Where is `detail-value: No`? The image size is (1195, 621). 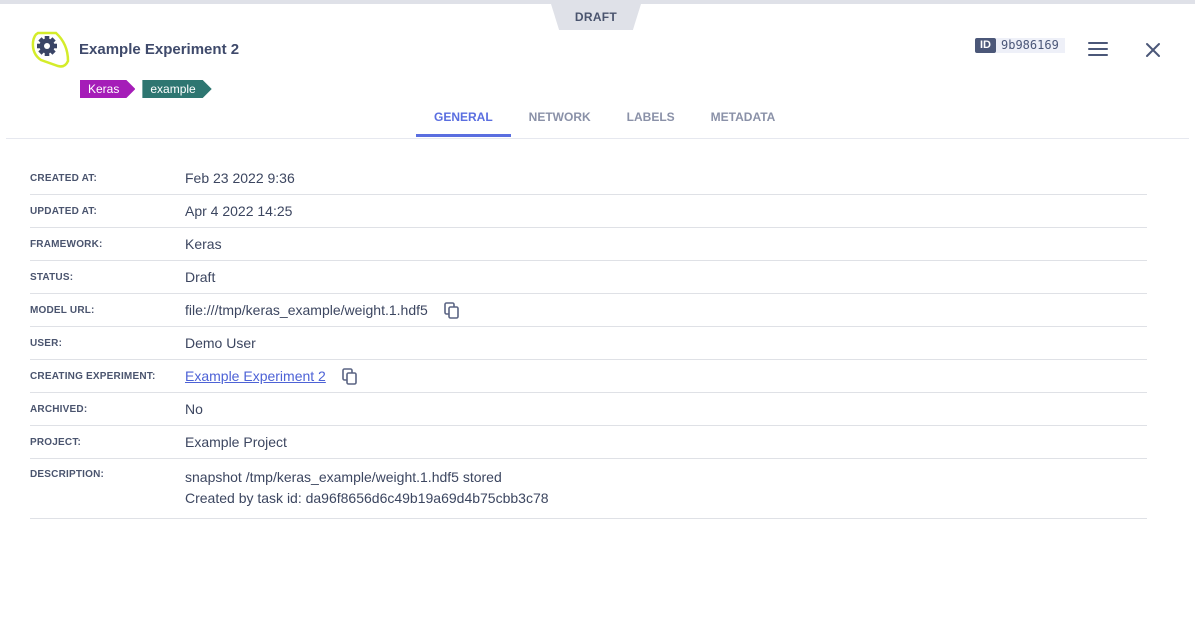
detail-value: No is located at coordinates (194, 409).